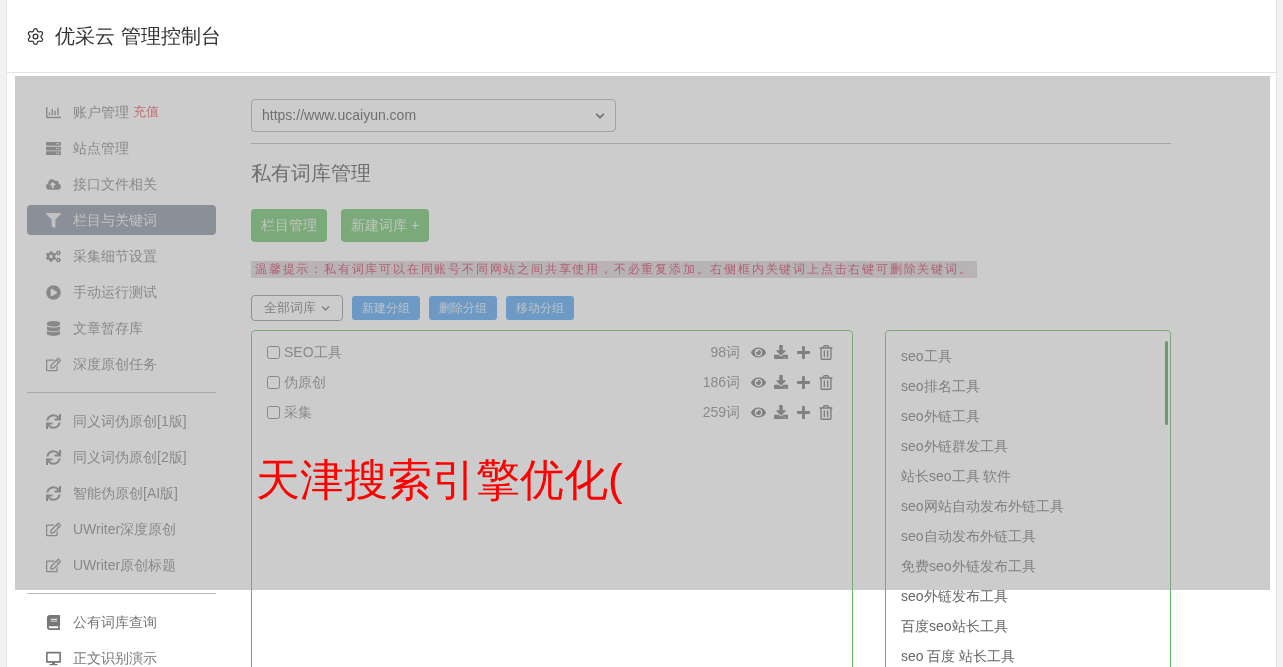  Describe the element at coordinates (1035, 416) in the screenshot. I see `keyword-item: seo外链工具` at that location.